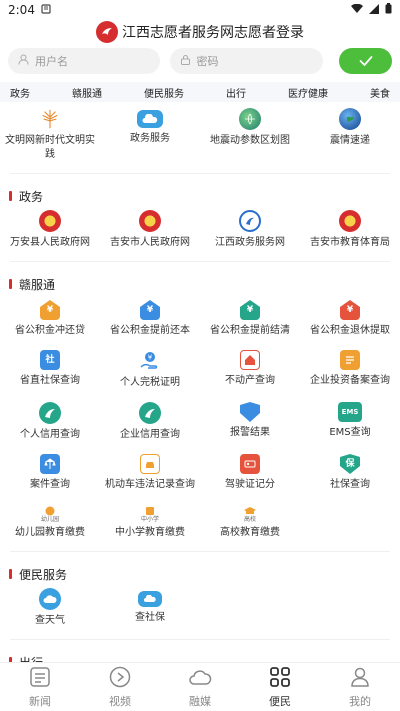  I want to click on item-fund-retire: ¥ 省公积金退休提取, so click(350, 319).